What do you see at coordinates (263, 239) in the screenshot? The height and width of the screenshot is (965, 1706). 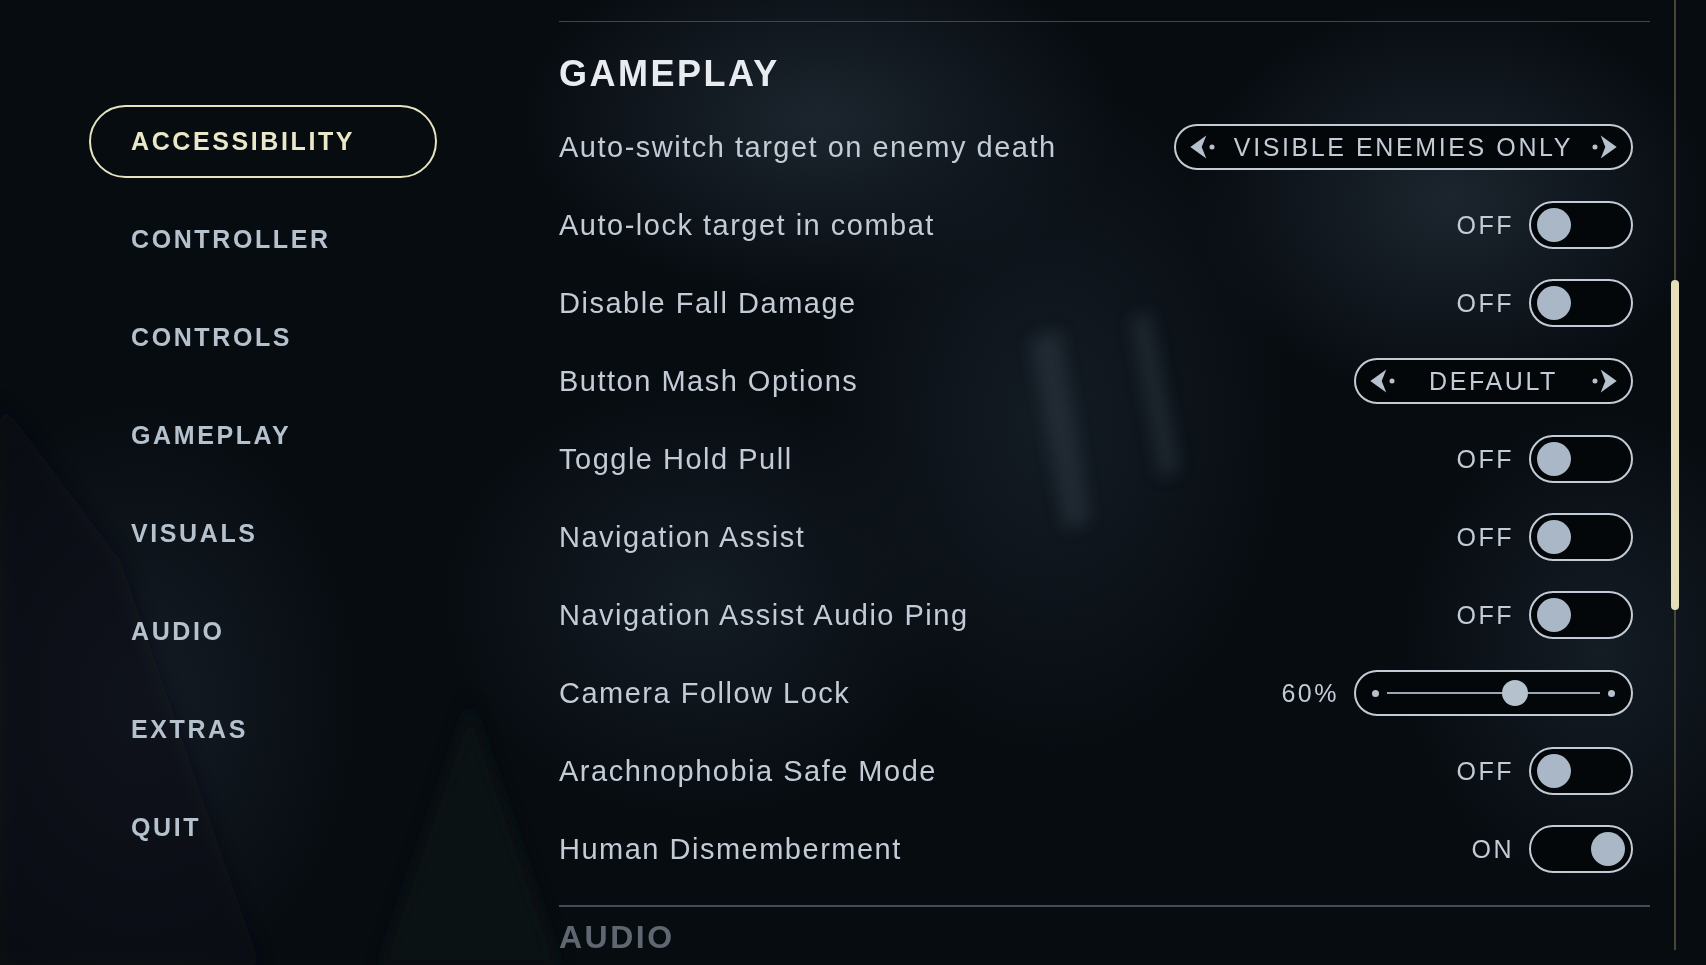 I see `sidebar-item: CONTROLLER` at bounding box center [263, 239].